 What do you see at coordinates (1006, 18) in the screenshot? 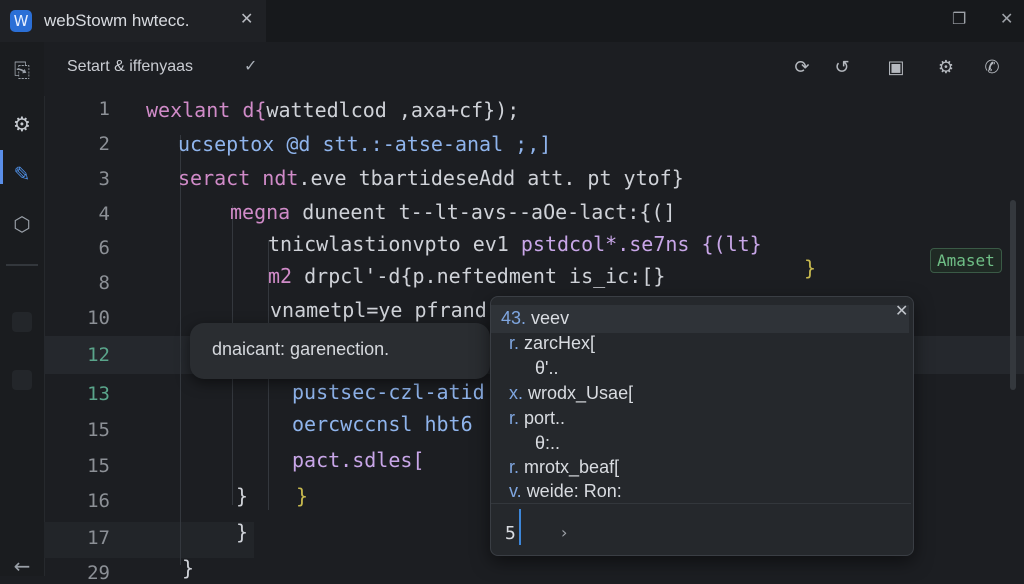
I see `window-close-icon: ✕` at bounding box center [1006, 18].